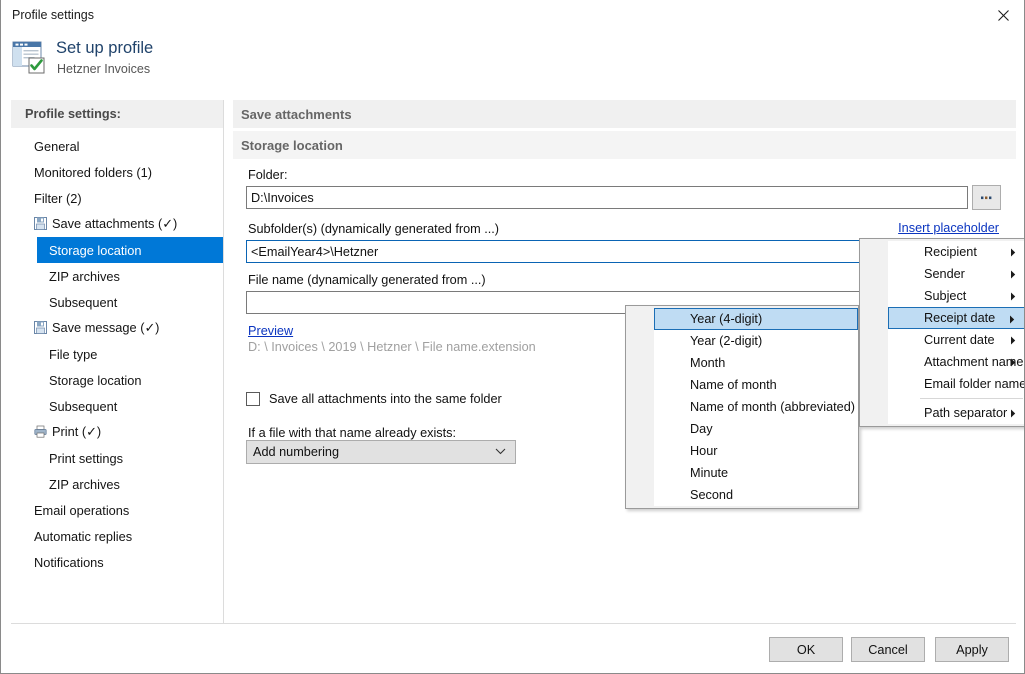 This screenshot has width=1025, height=674. I want to click on menu-item-label: Subject, so click(945, 296).